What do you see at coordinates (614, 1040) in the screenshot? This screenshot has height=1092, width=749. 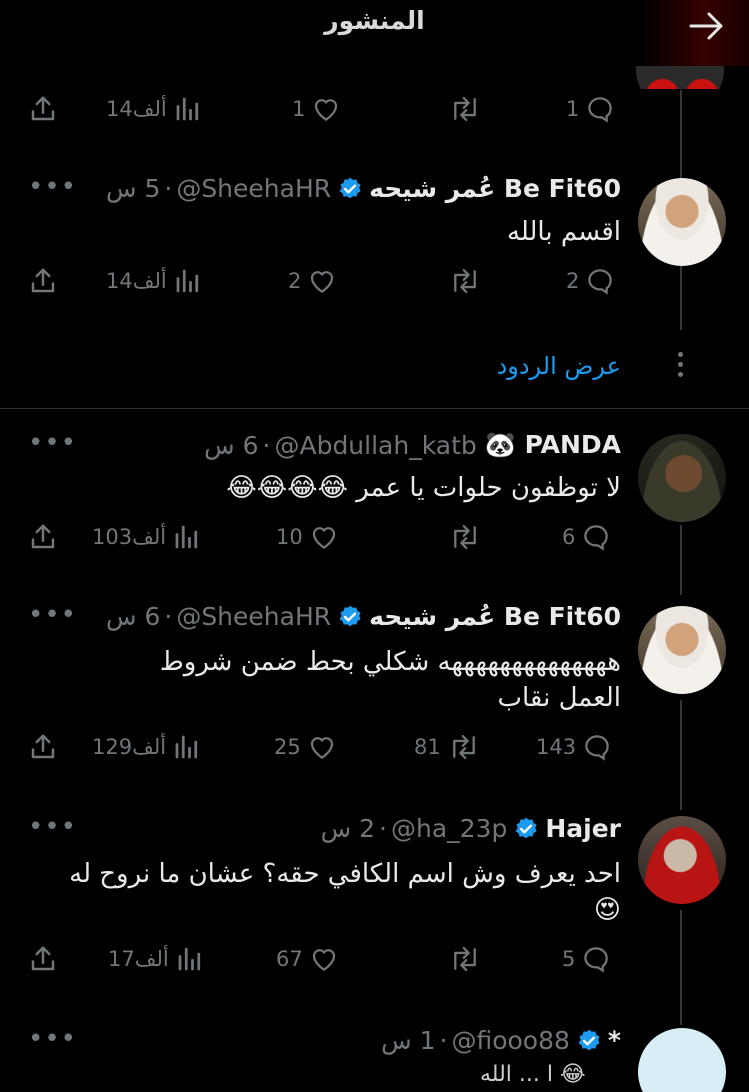 I see `display-name: *` at bounding box center [614, 1040].